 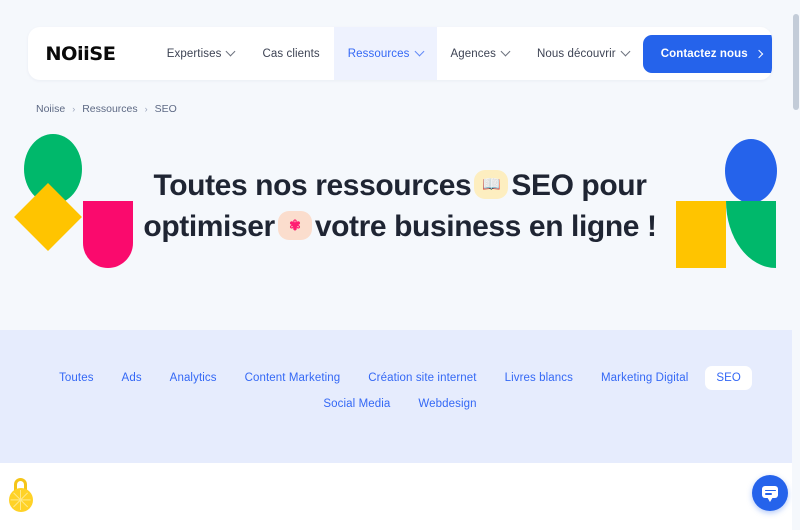 I want to click on chat-bubble-icon, so click(x=770, y=493).